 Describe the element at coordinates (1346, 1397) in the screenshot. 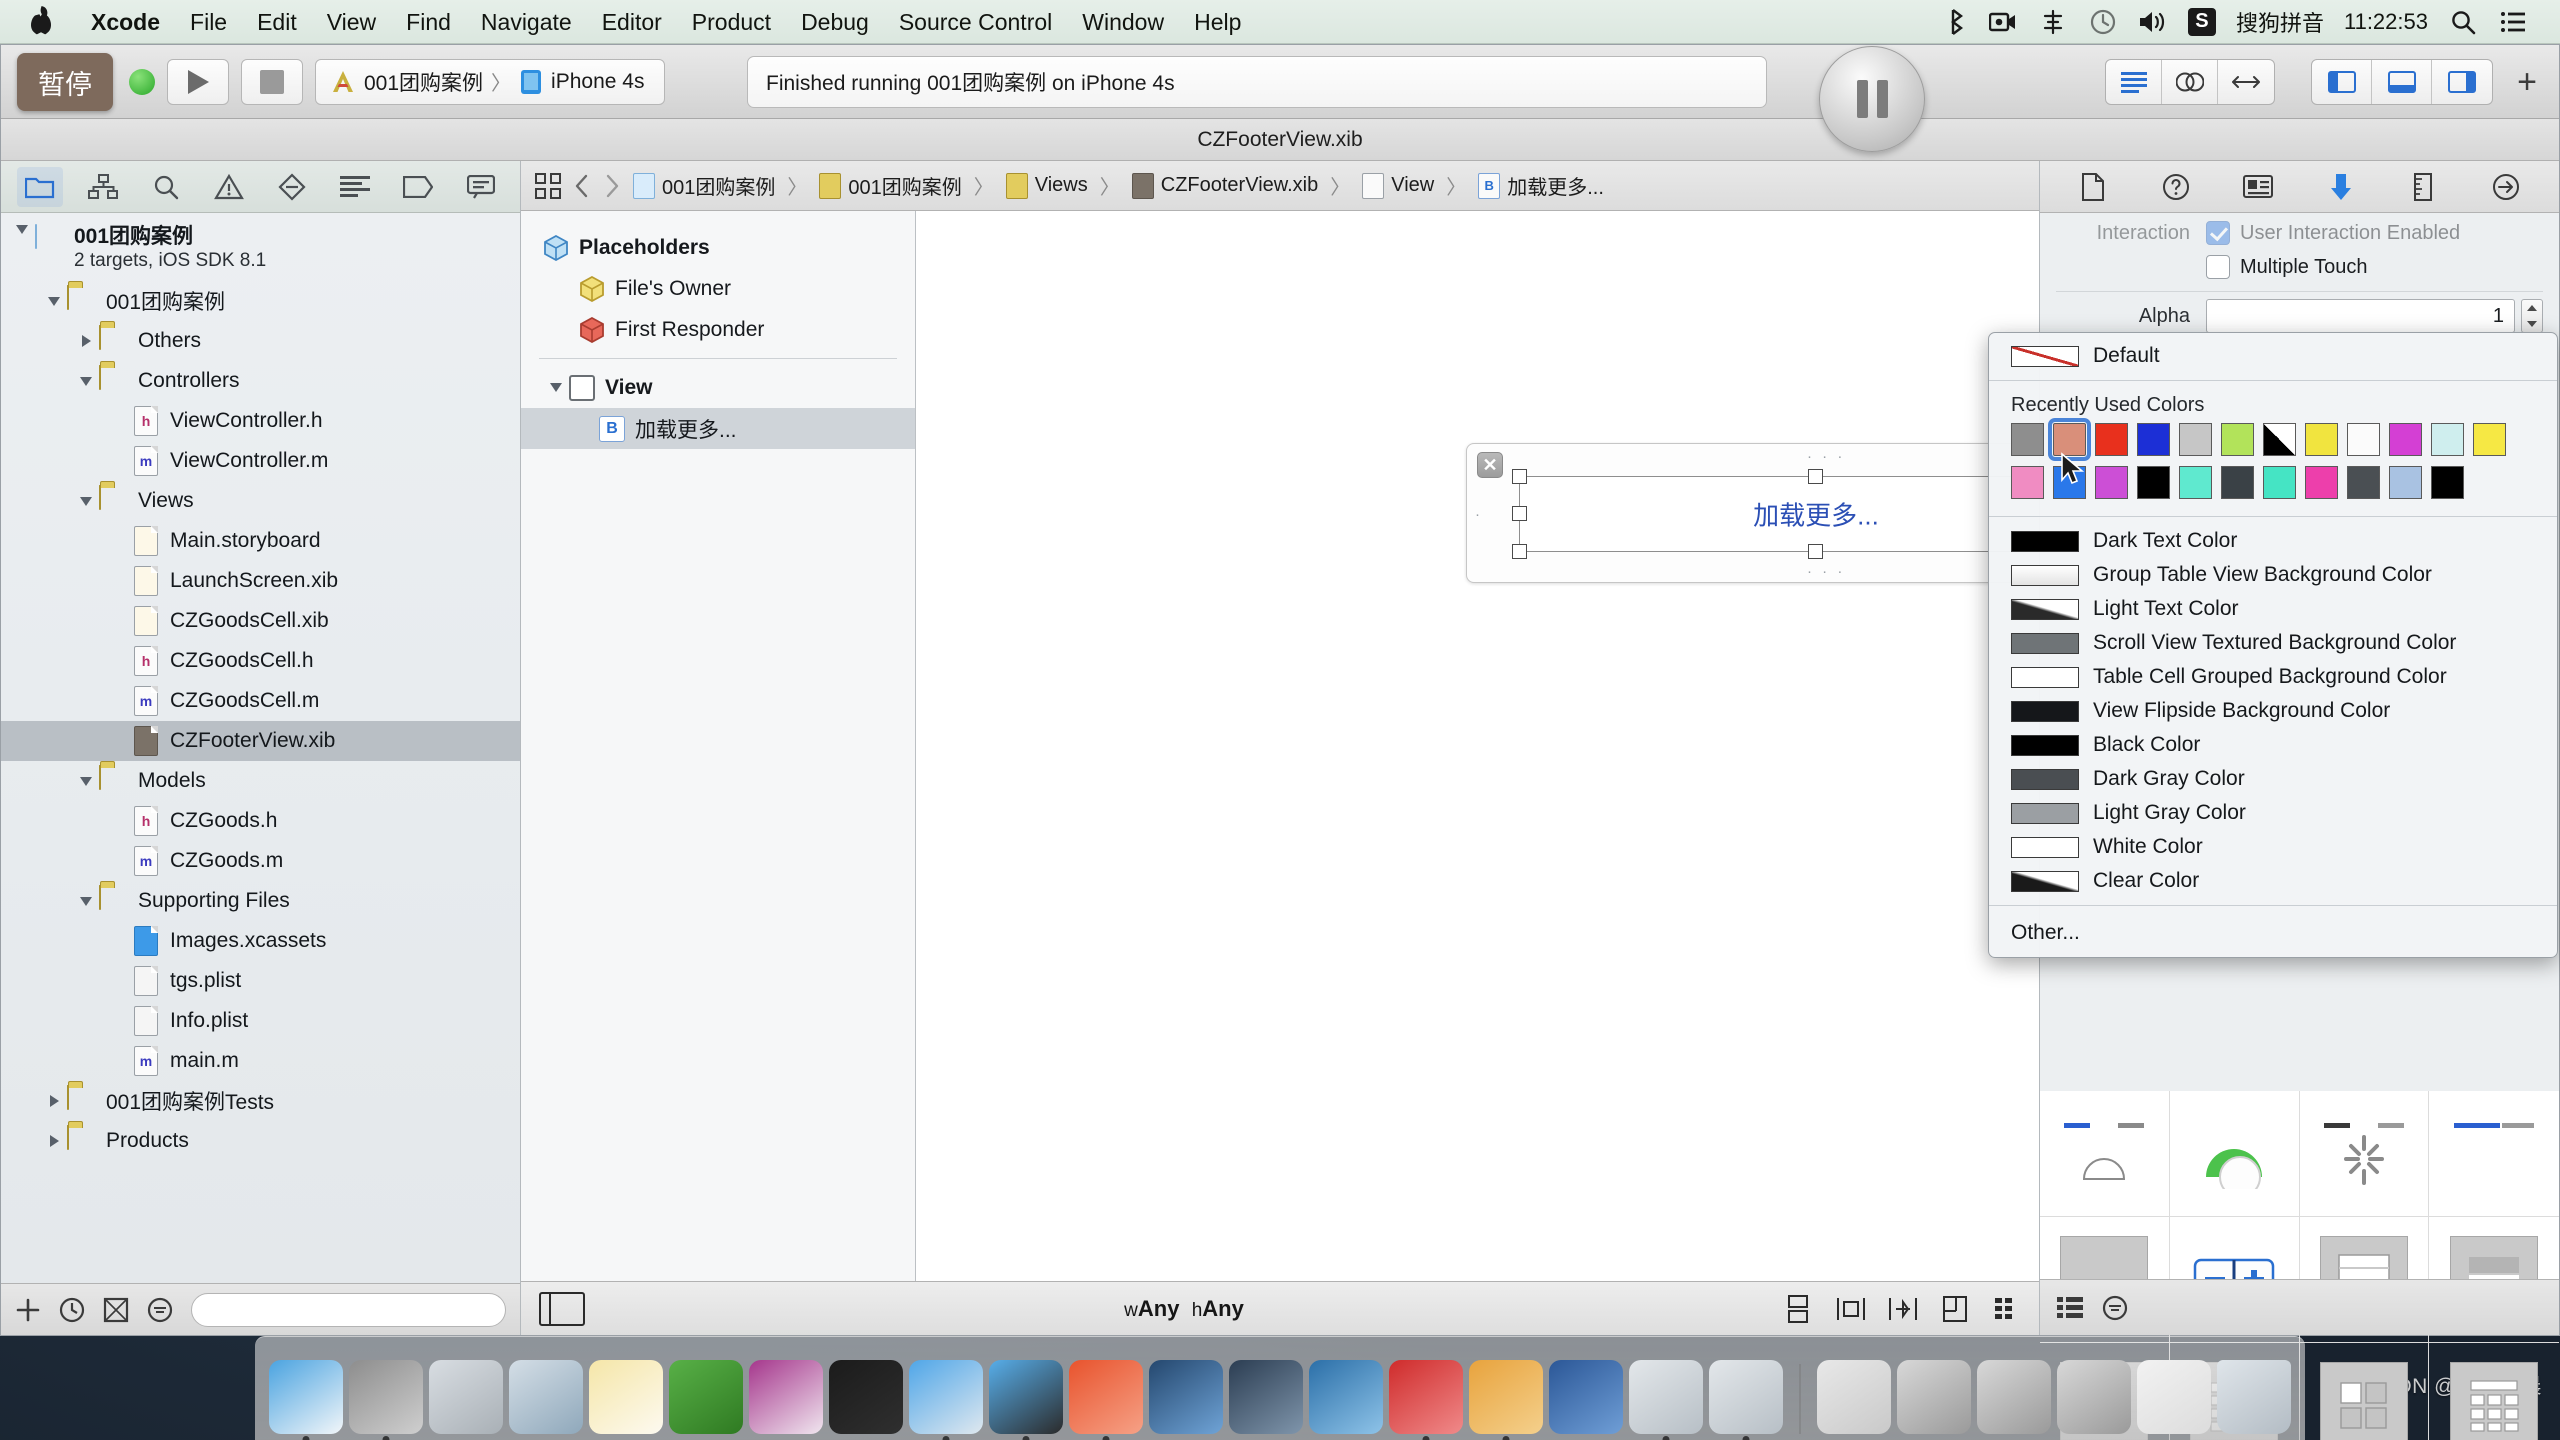

I see `dock-item-thunder-download` at that location.